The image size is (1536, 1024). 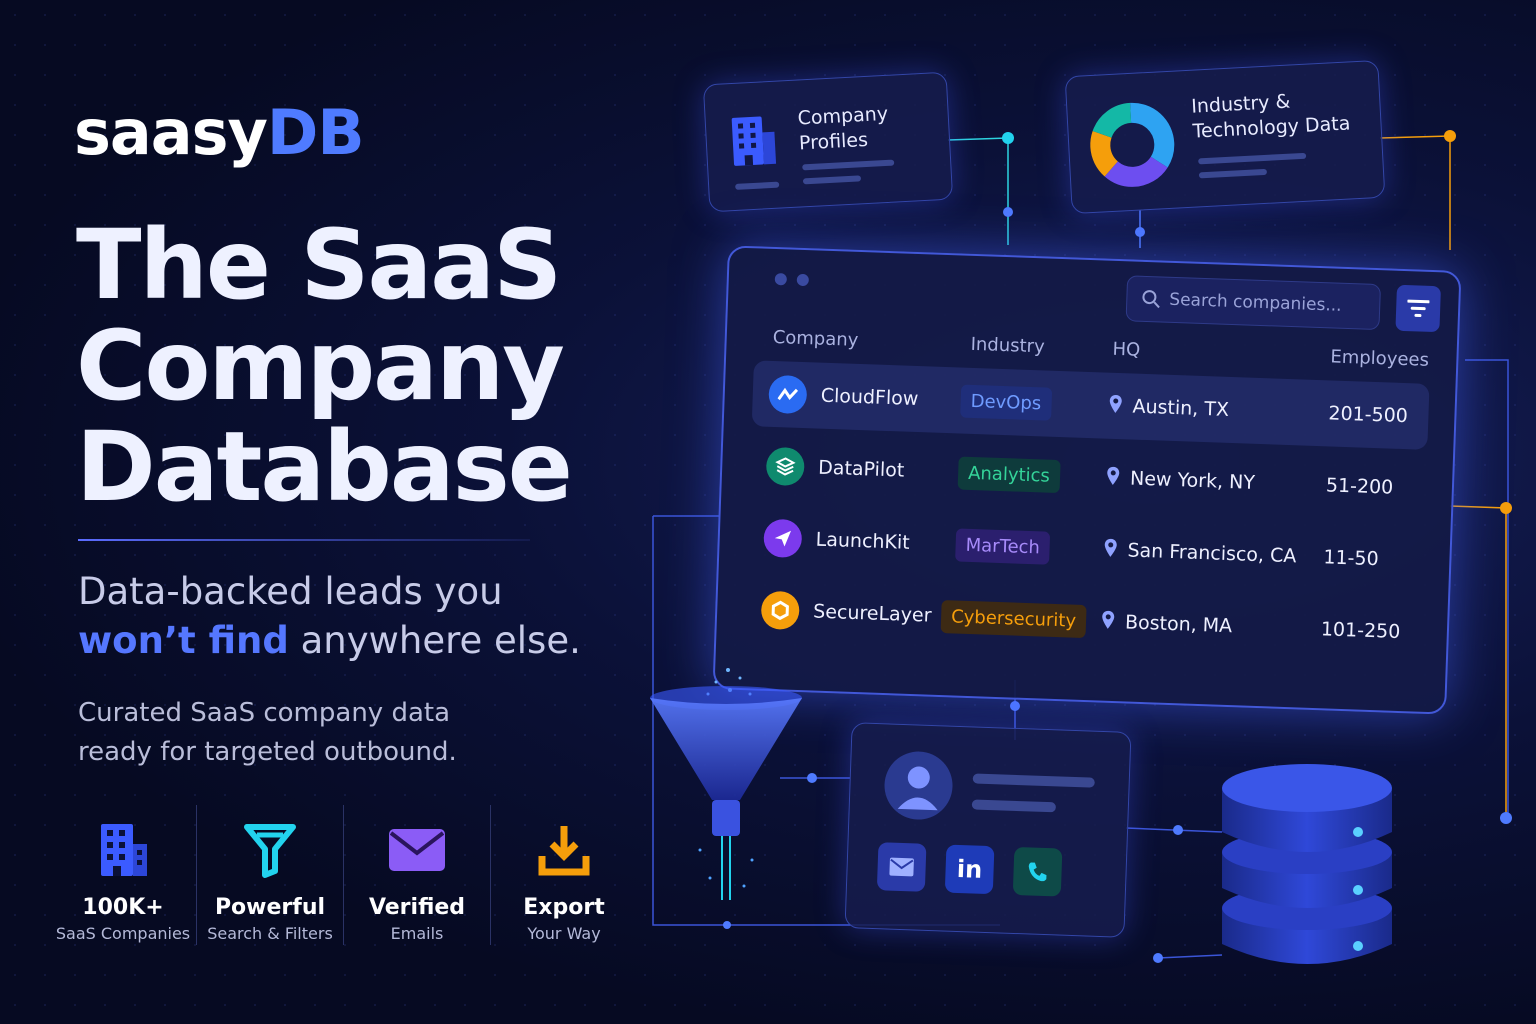 What do you see at coordinates (183, 640) in the screenshot?
I see `tagline-highlight: won’t find` at bounding box center [183, 640].